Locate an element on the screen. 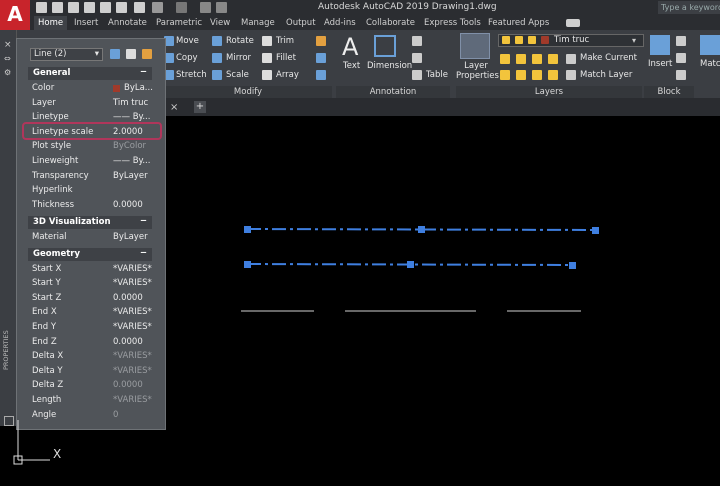 This screenshot has width=720, height=486. ucs-x-label: X is located at coordinates (57, 454).